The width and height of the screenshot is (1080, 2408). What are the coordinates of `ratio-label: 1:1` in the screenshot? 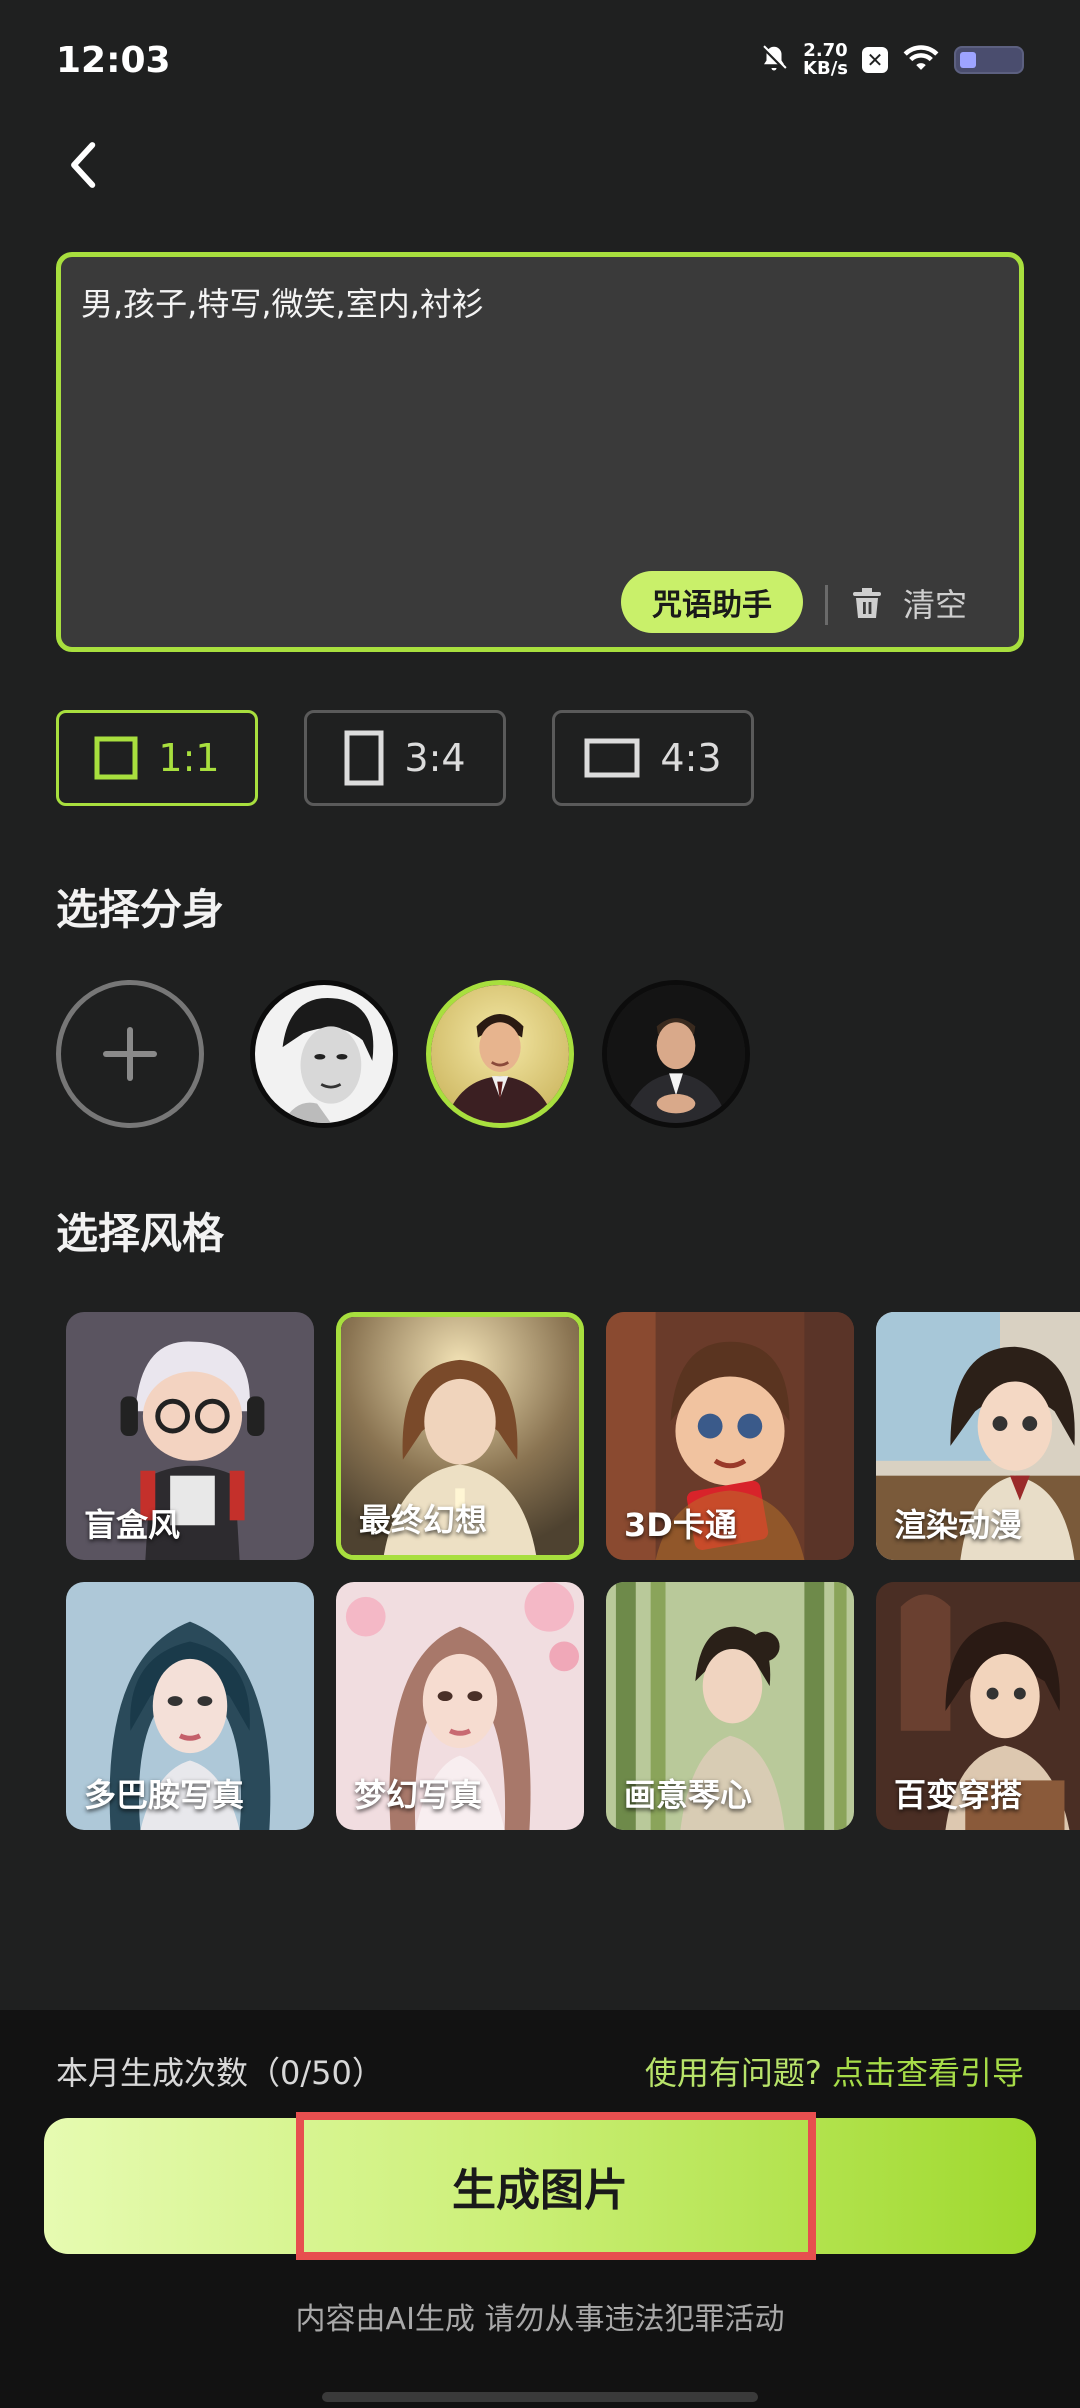 It's located at (189, 758).